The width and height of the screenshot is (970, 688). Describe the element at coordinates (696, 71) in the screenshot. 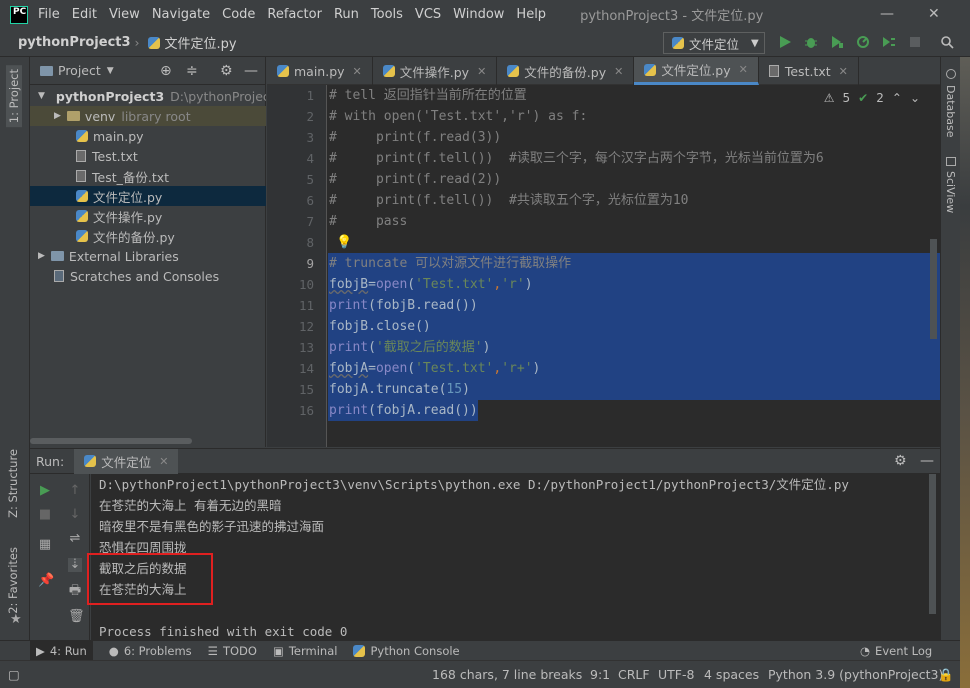

I see `tab-file-position-py: 文件定位.py ✕` at that location.